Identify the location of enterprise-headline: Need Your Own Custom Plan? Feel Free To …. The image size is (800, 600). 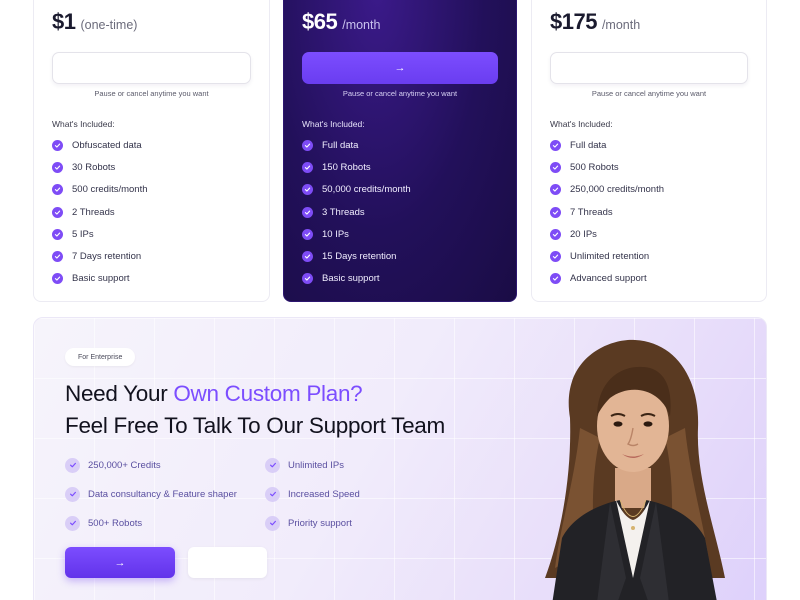
(255, 410).